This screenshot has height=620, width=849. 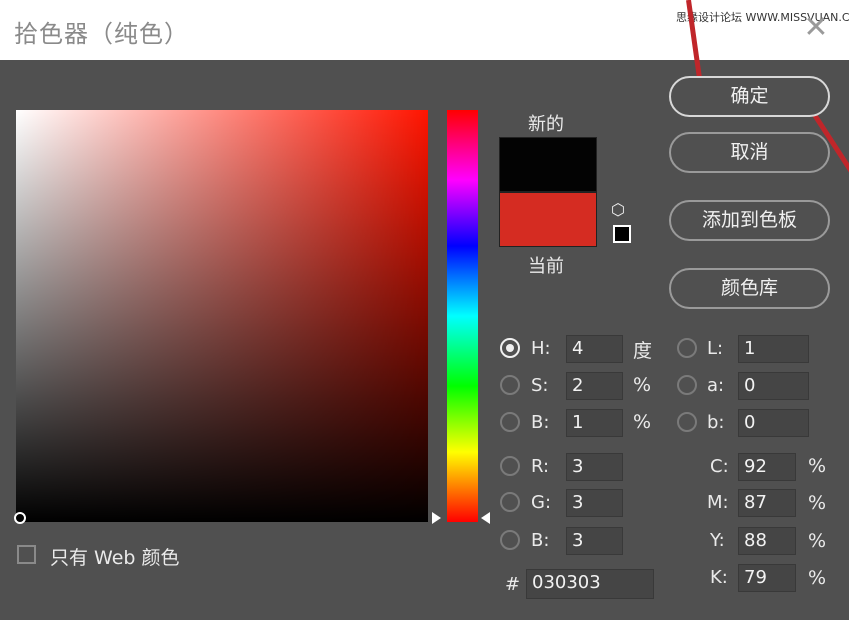 I want to click on label-g: G:, so click(x=541, y=502).